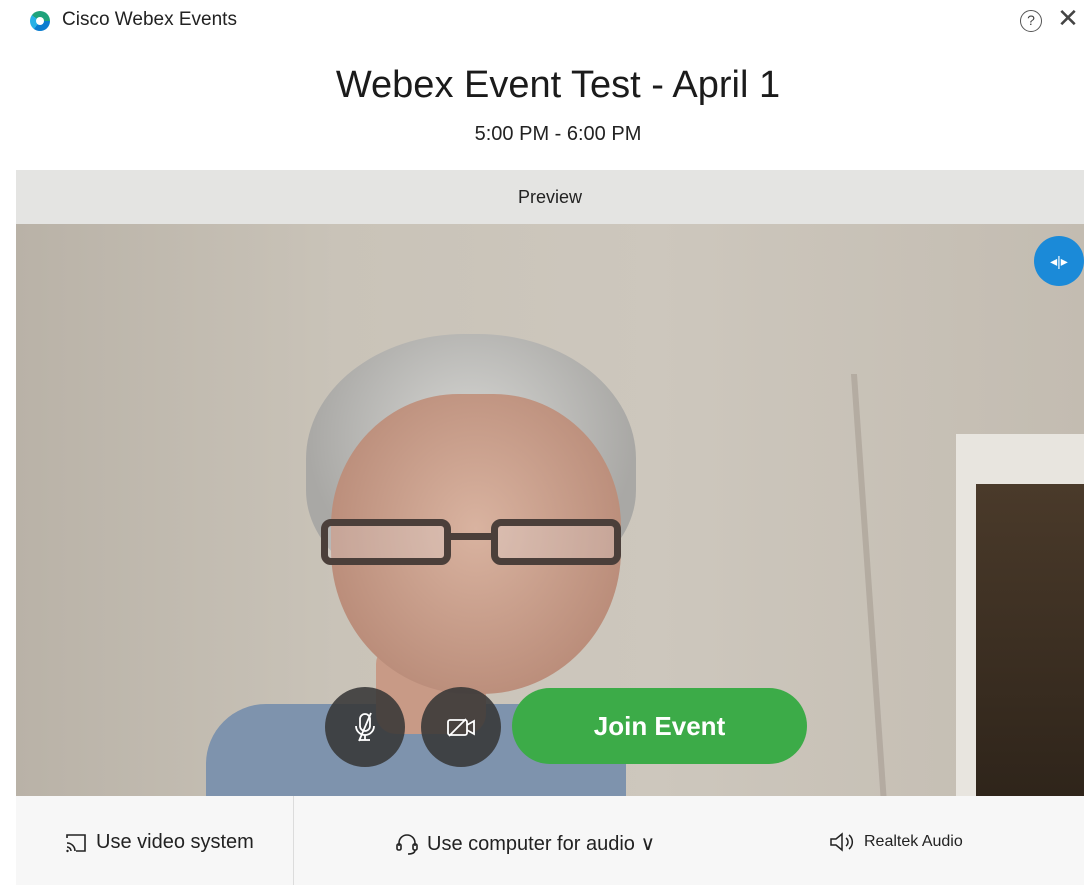  Describe the element at coordinates (541, 844) in the screenshot. I see `audio-connection-label: Use computer for audio ∨` at that location.